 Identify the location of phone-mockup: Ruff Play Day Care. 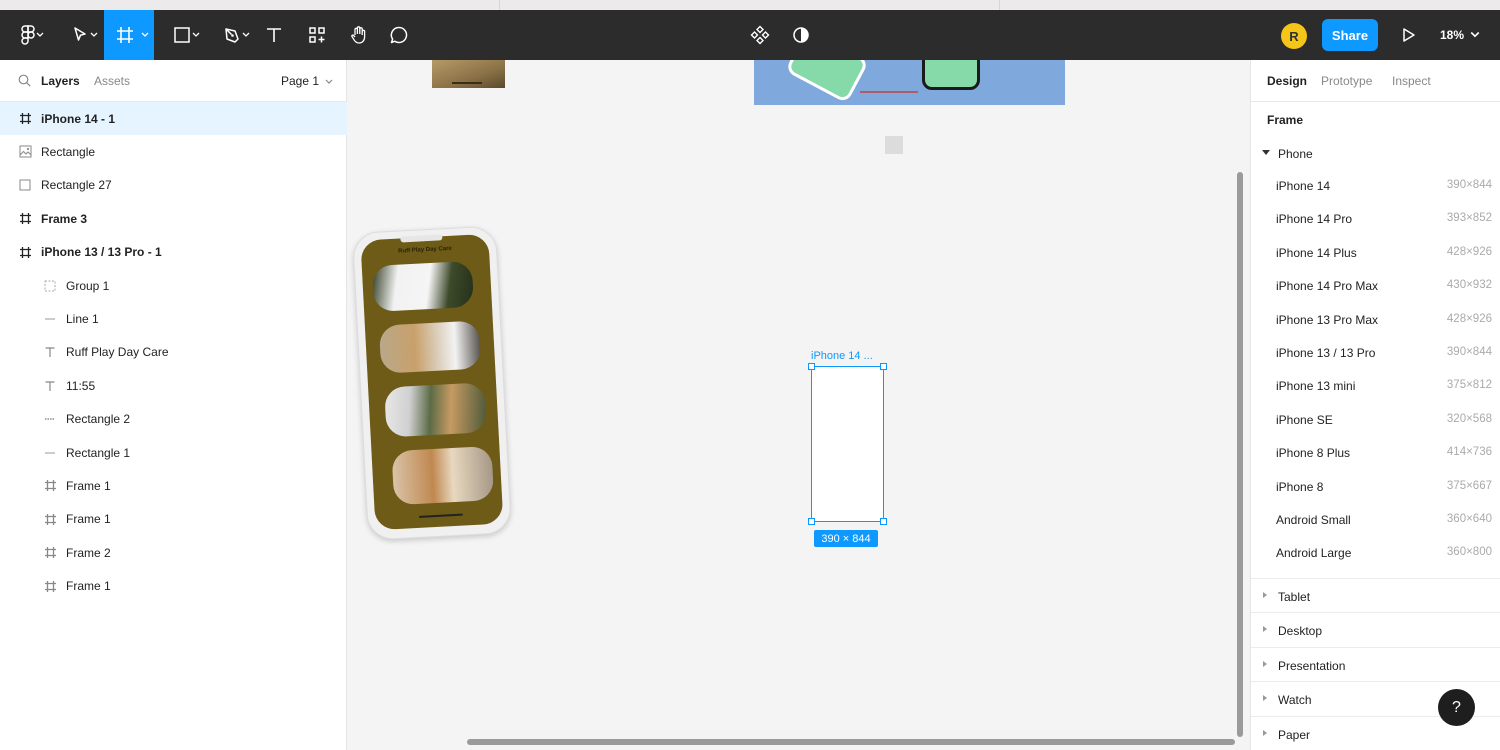
(434, 384).